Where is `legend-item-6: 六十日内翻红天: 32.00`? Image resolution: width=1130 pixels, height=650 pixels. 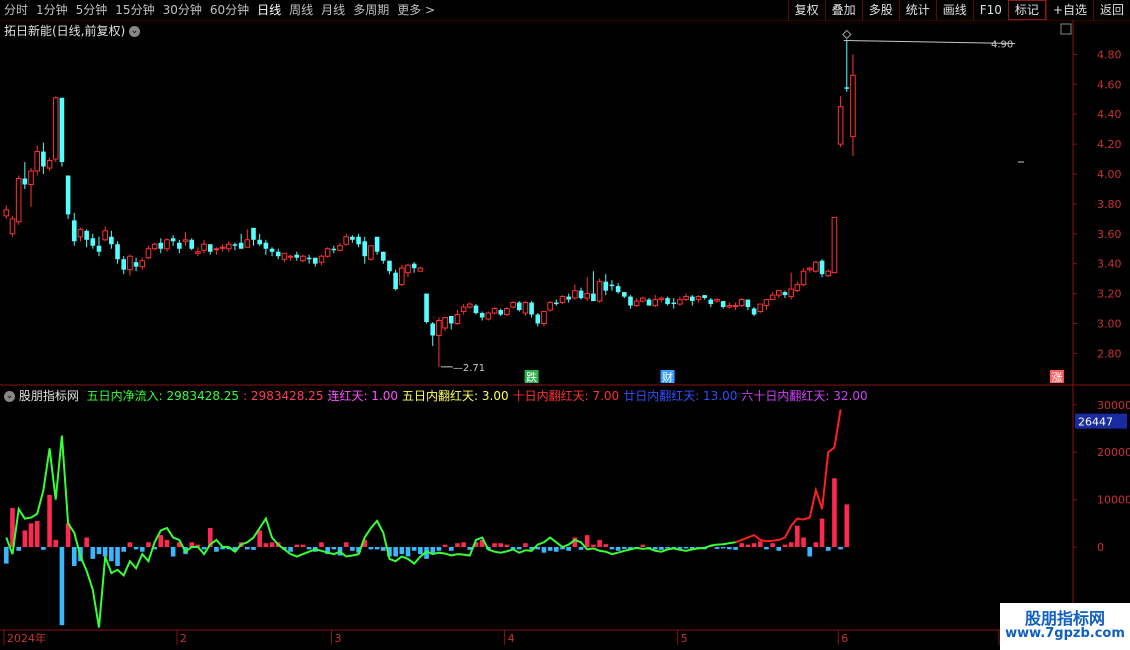 legend-item-6: 六十日内翻红天: 32.00 is located at coordinates (804, 396).